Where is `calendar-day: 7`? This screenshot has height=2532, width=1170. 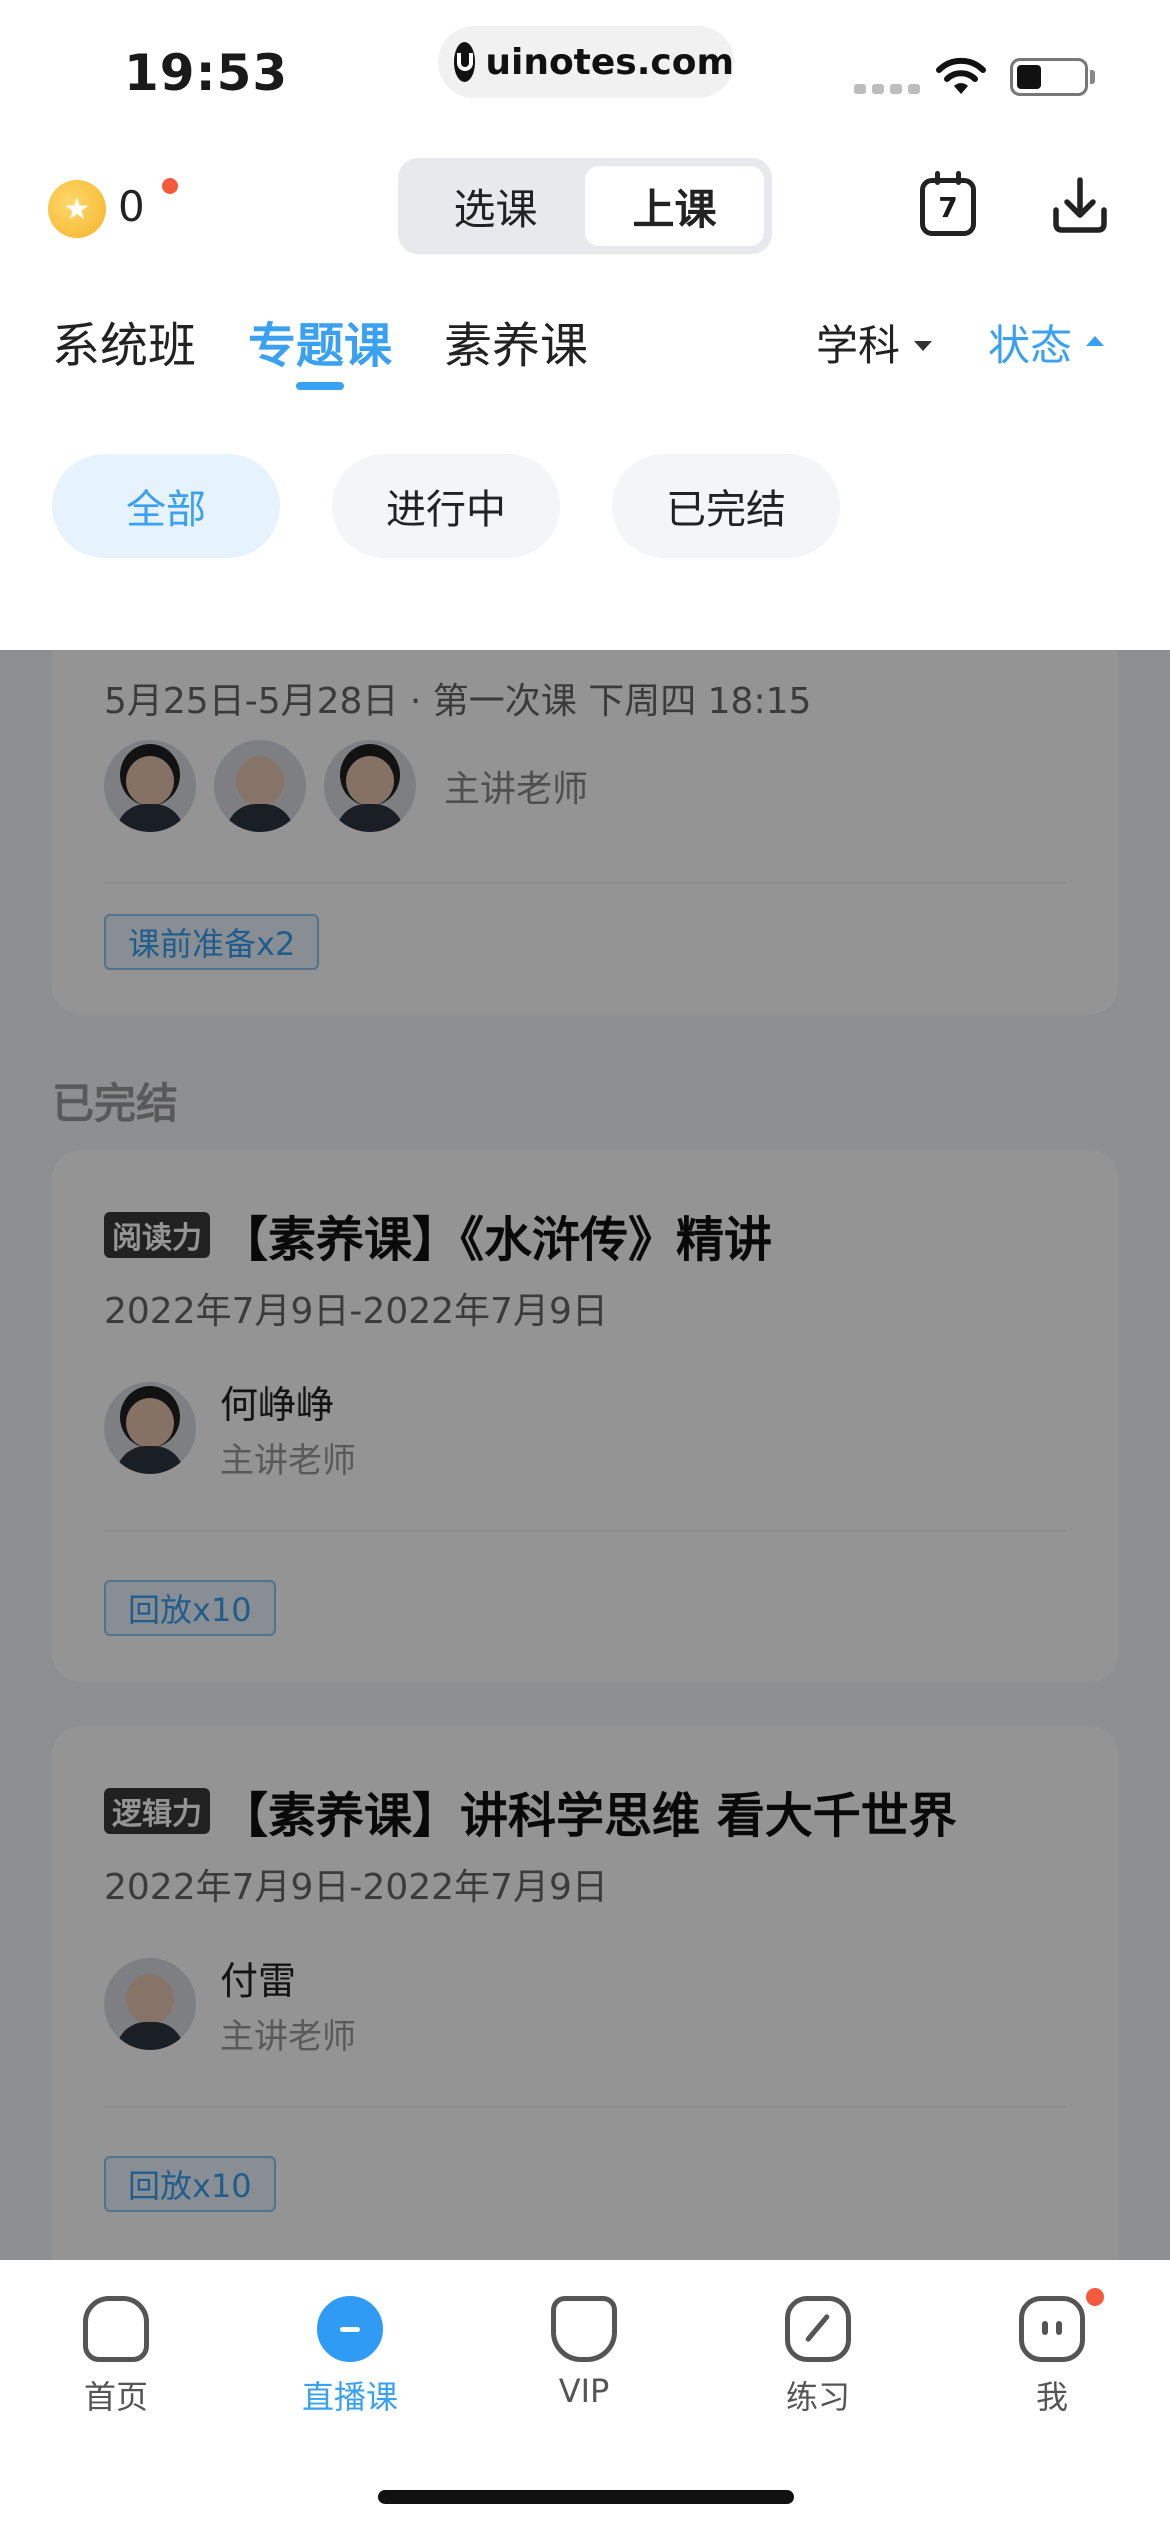
calendar-day: 7 is located at coordinates (948, 207).